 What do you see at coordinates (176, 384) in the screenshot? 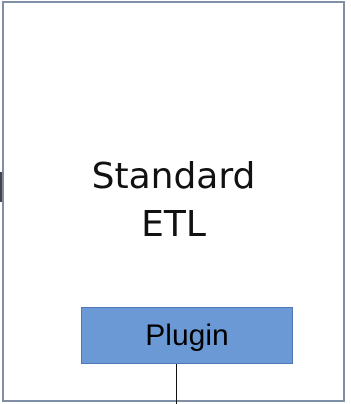
I see `plugin-connector-line` at bounding box center [176, 384].